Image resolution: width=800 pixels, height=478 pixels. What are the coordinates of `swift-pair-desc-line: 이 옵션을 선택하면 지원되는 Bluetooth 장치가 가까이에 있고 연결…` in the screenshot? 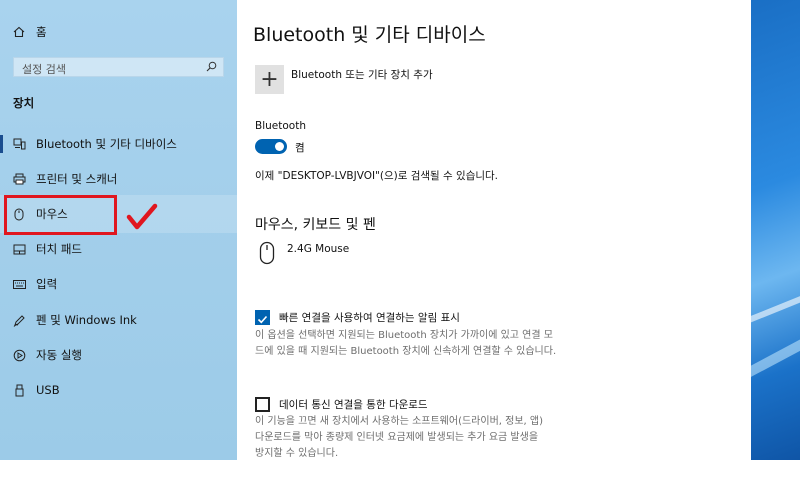 It's located at (404, 335).